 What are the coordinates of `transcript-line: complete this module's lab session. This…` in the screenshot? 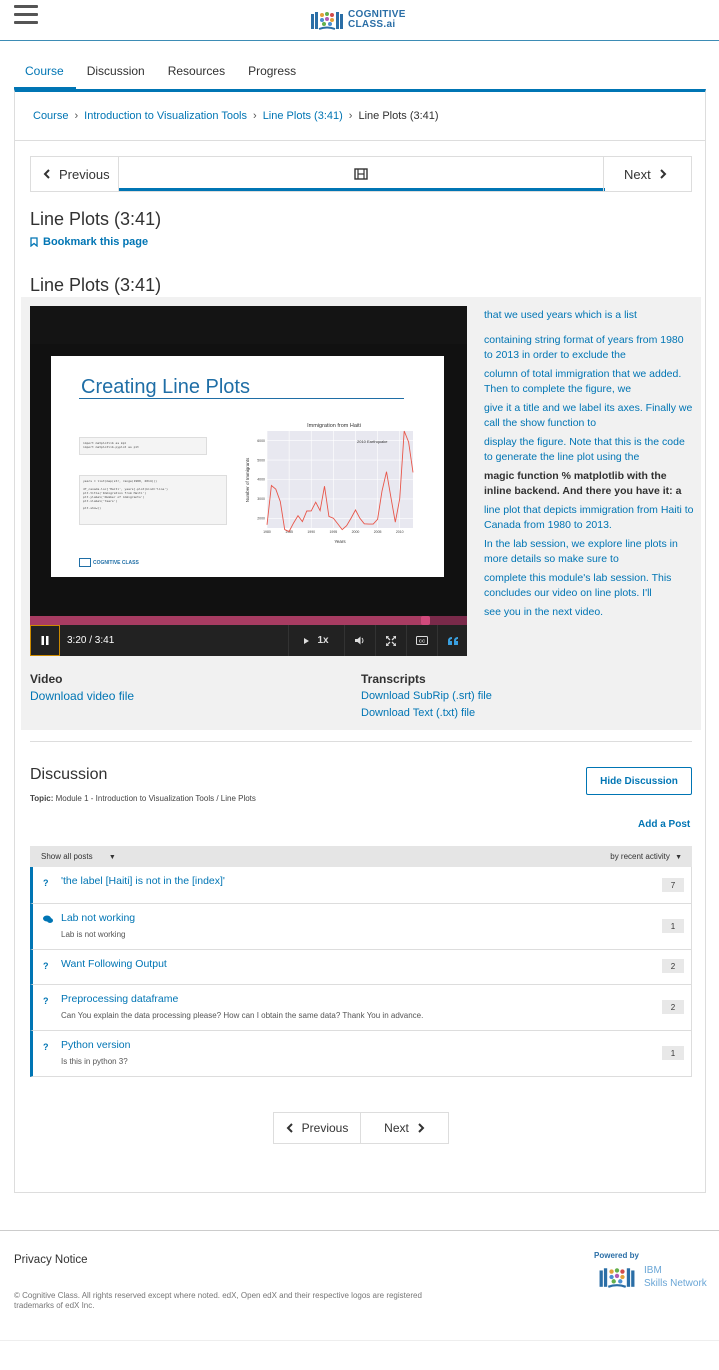 It's located at (589, 586).